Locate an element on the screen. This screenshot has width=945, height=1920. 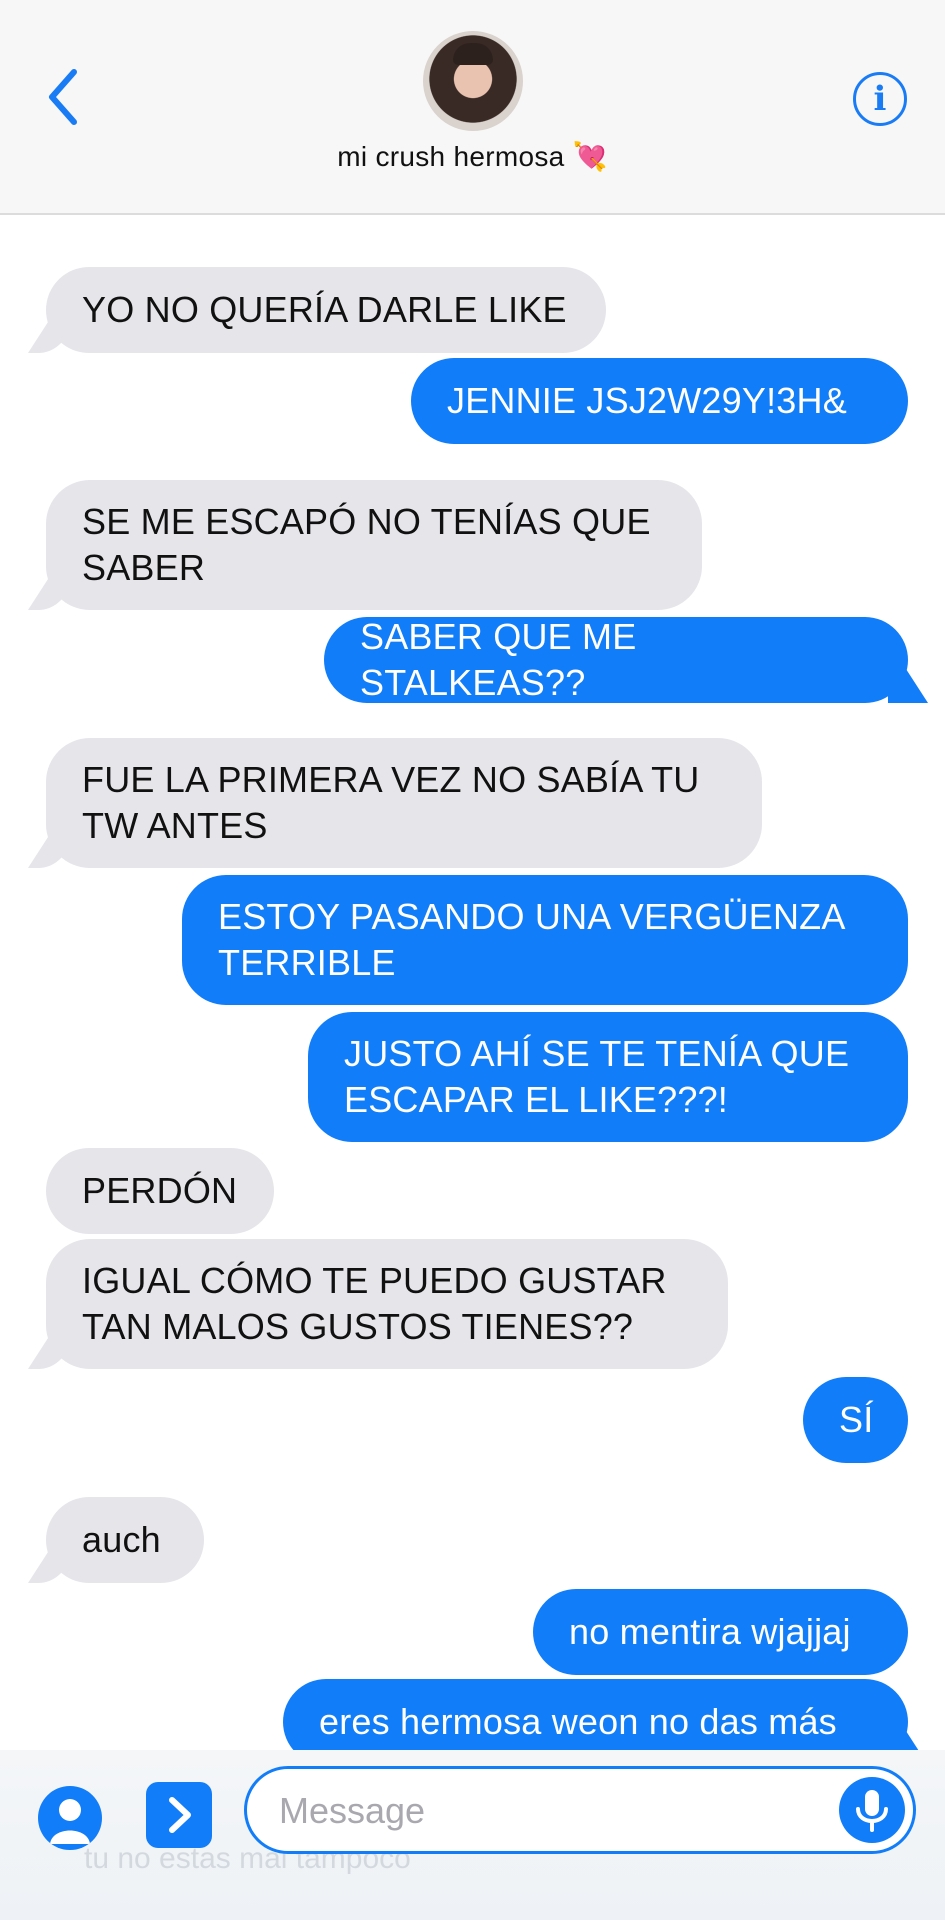
message-text: YO NO QUERÍA DARLE LIKE is located at coordinates (324, 309).